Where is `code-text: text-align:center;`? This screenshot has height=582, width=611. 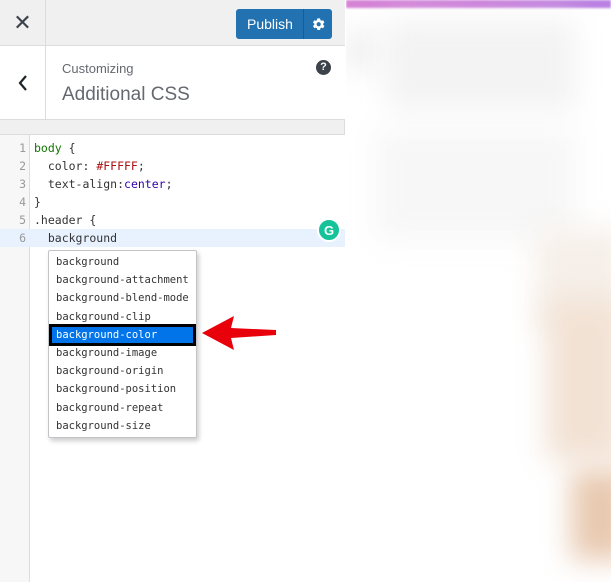
code-text: text-align:center; is located at coordinates (103, 184).